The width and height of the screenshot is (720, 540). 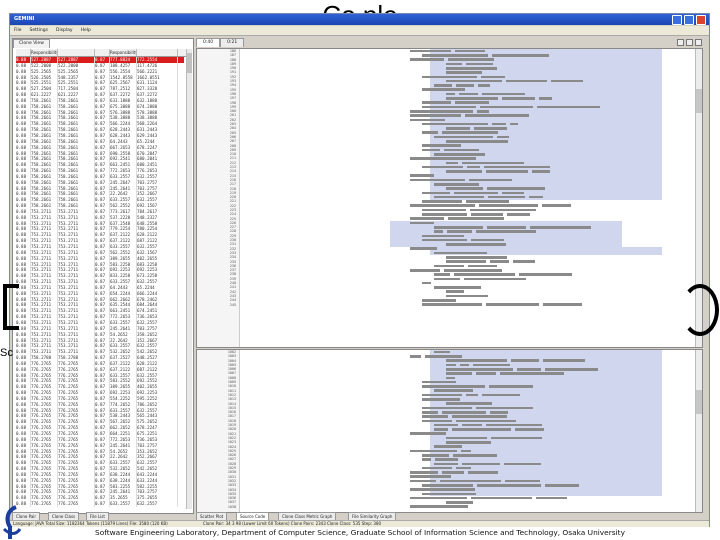 I want to click on slide-decoration-bracket, so click(x=11, y=307).